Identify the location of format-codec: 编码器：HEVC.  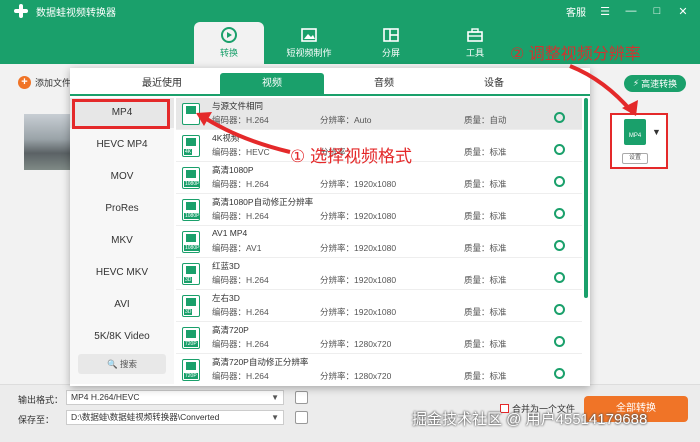
(241, 152).